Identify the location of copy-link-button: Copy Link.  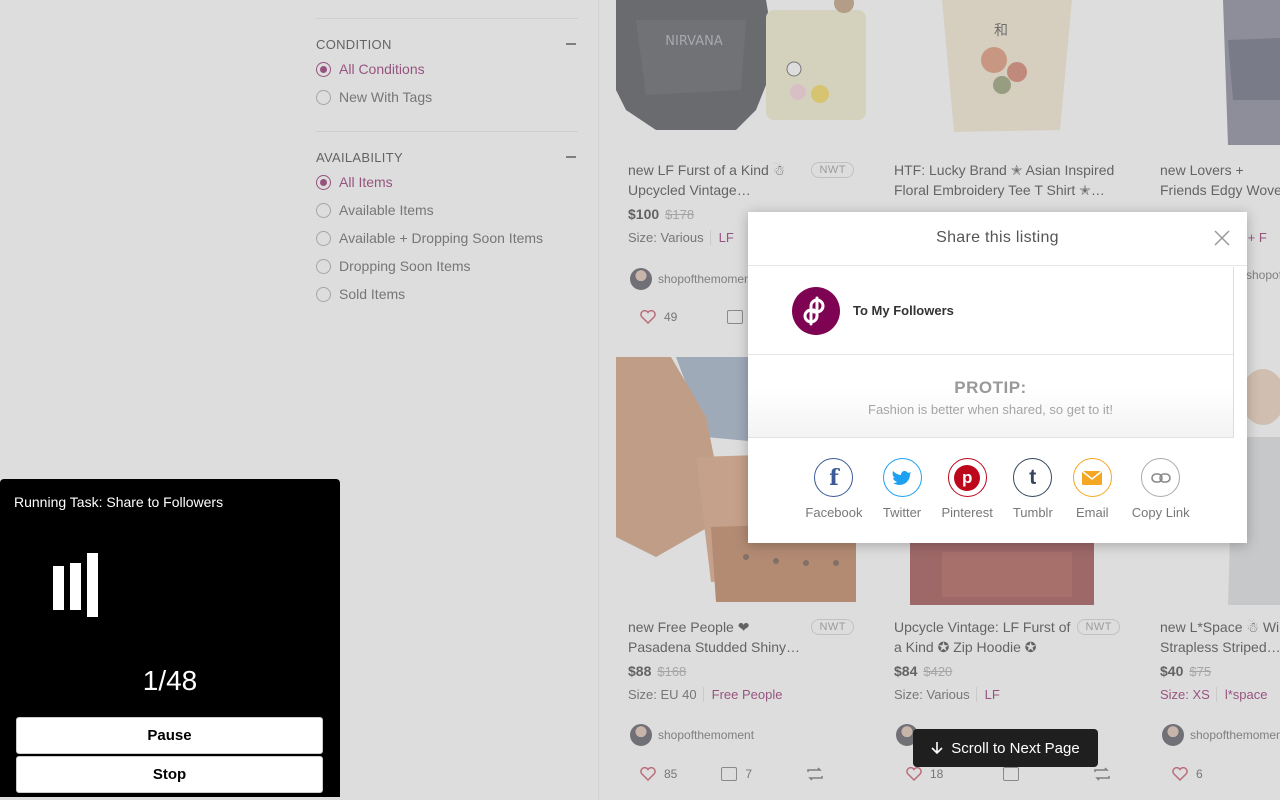
(1161, 489).